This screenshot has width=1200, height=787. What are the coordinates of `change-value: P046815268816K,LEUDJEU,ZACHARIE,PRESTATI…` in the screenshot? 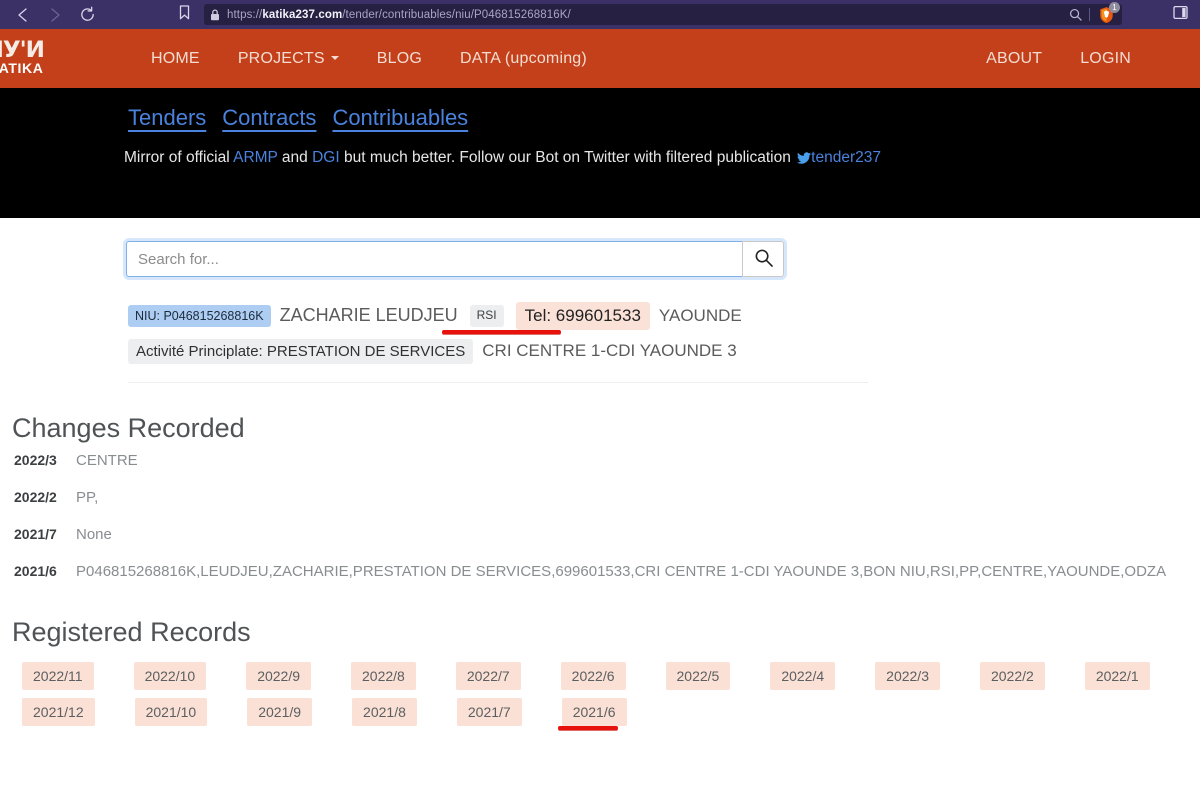 It's located at (621, 571).